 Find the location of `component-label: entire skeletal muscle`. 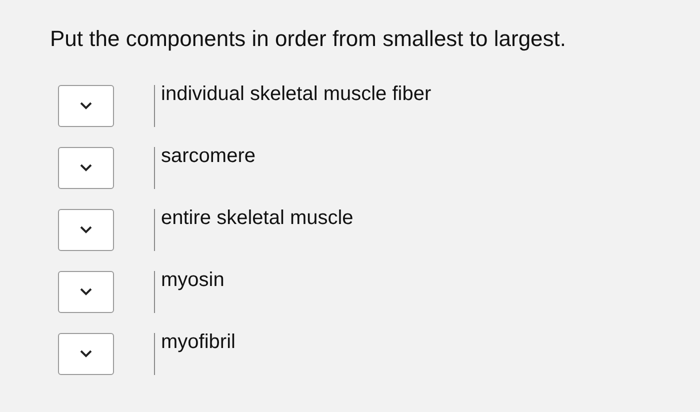

component-label: entire skeletal muscle is located at coordinates (257, 218).